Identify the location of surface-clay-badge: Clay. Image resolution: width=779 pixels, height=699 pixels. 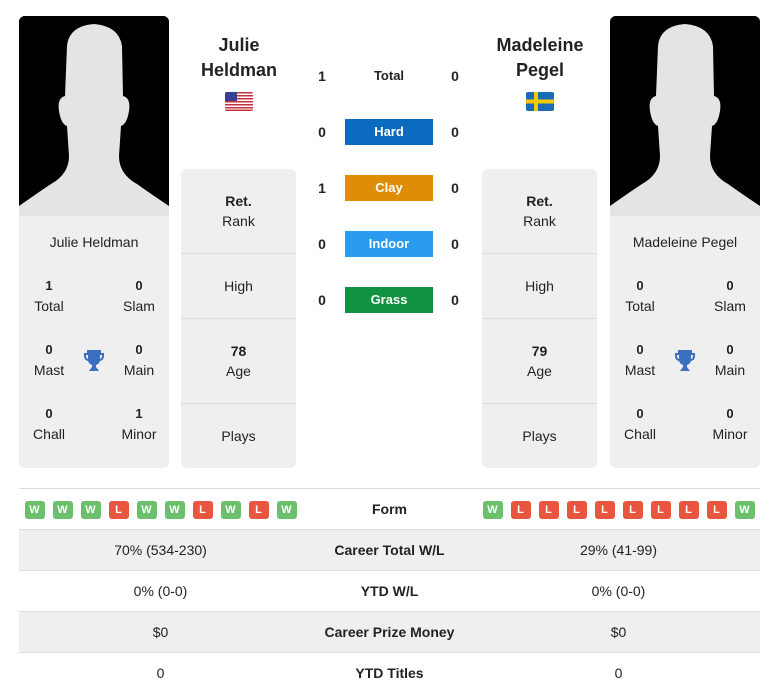
(389, 188).